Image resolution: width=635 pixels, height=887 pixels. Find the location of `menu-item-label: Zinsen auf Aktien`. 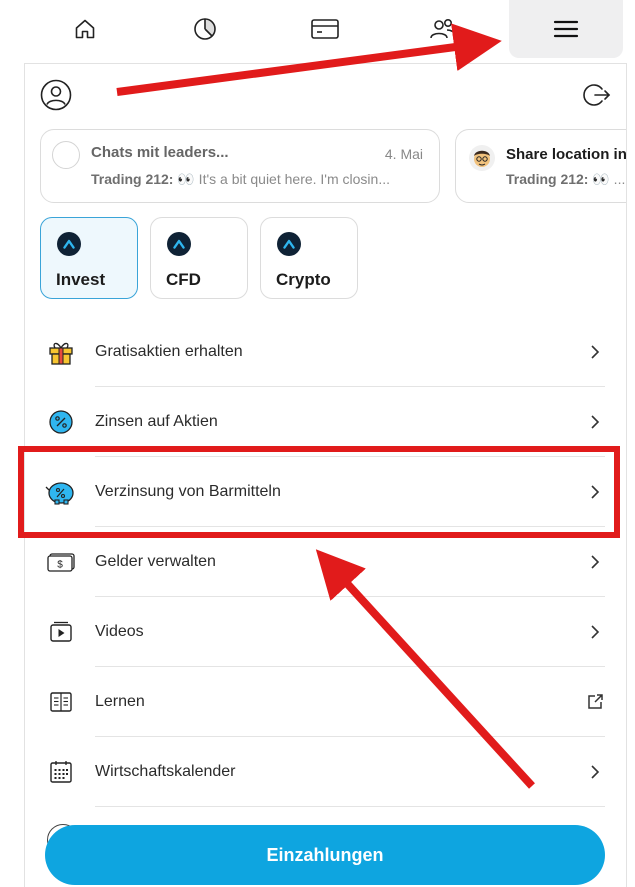

menu-item-label: Zinsen auf Aktien is located at coordinates (156, 421).